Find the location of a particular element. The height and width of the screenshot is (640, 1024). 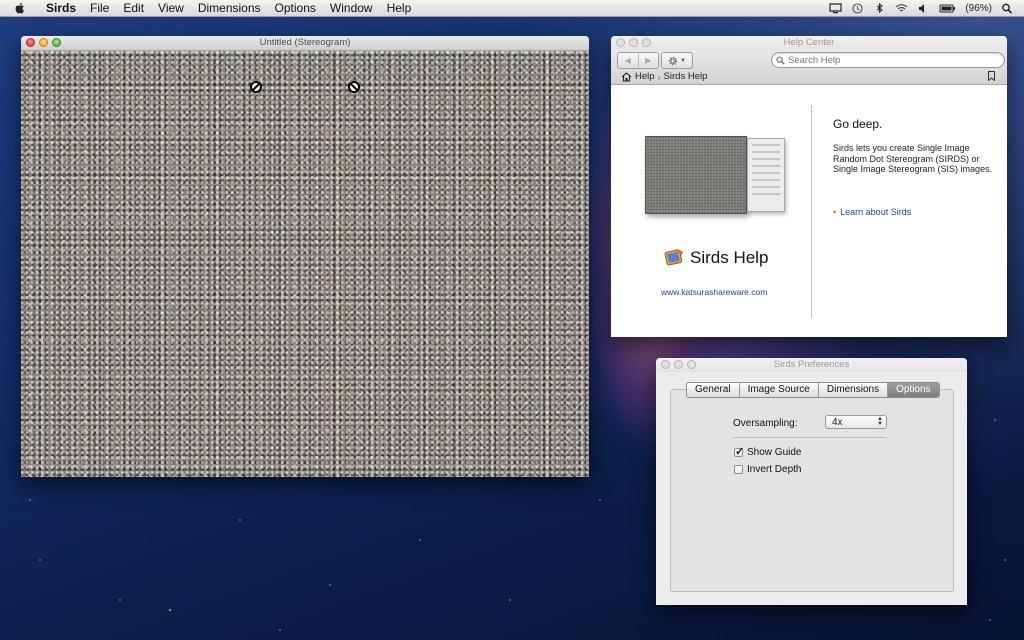

breadcrumb: Help › Sirds Help is located at coordinates (664, 76).